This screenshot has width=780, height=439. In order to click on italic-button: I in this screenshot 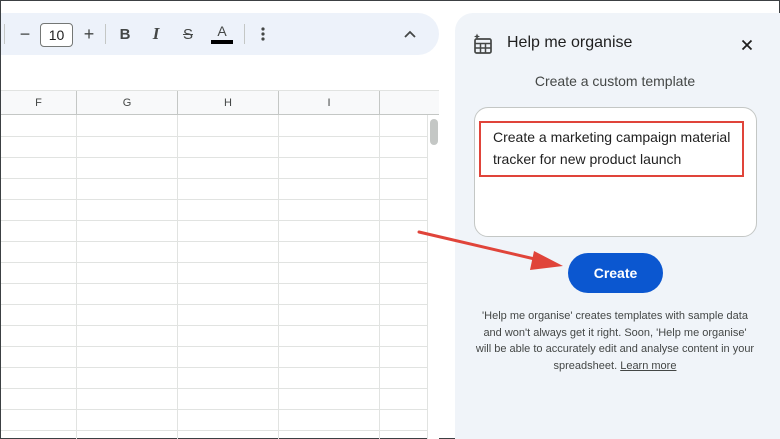, I will do `click(156, 34)`.